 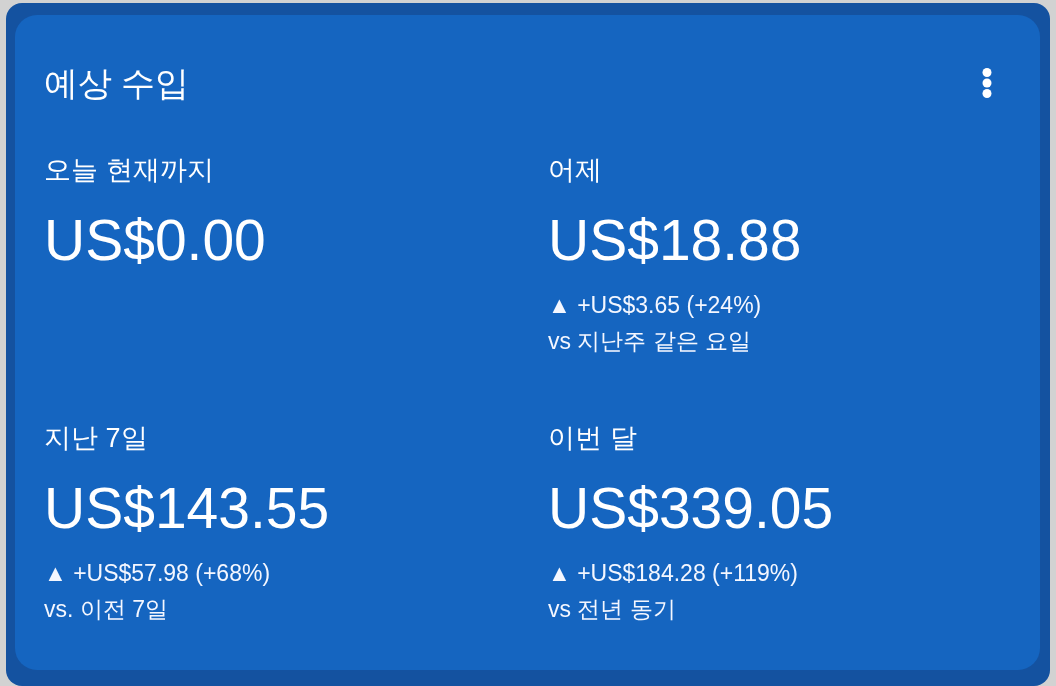 What do you see at coordinates (157, 573) in the screenshot?
I see `change-text: ▲ +US$57.98 (+68%)` at bounding box center [157, 573].